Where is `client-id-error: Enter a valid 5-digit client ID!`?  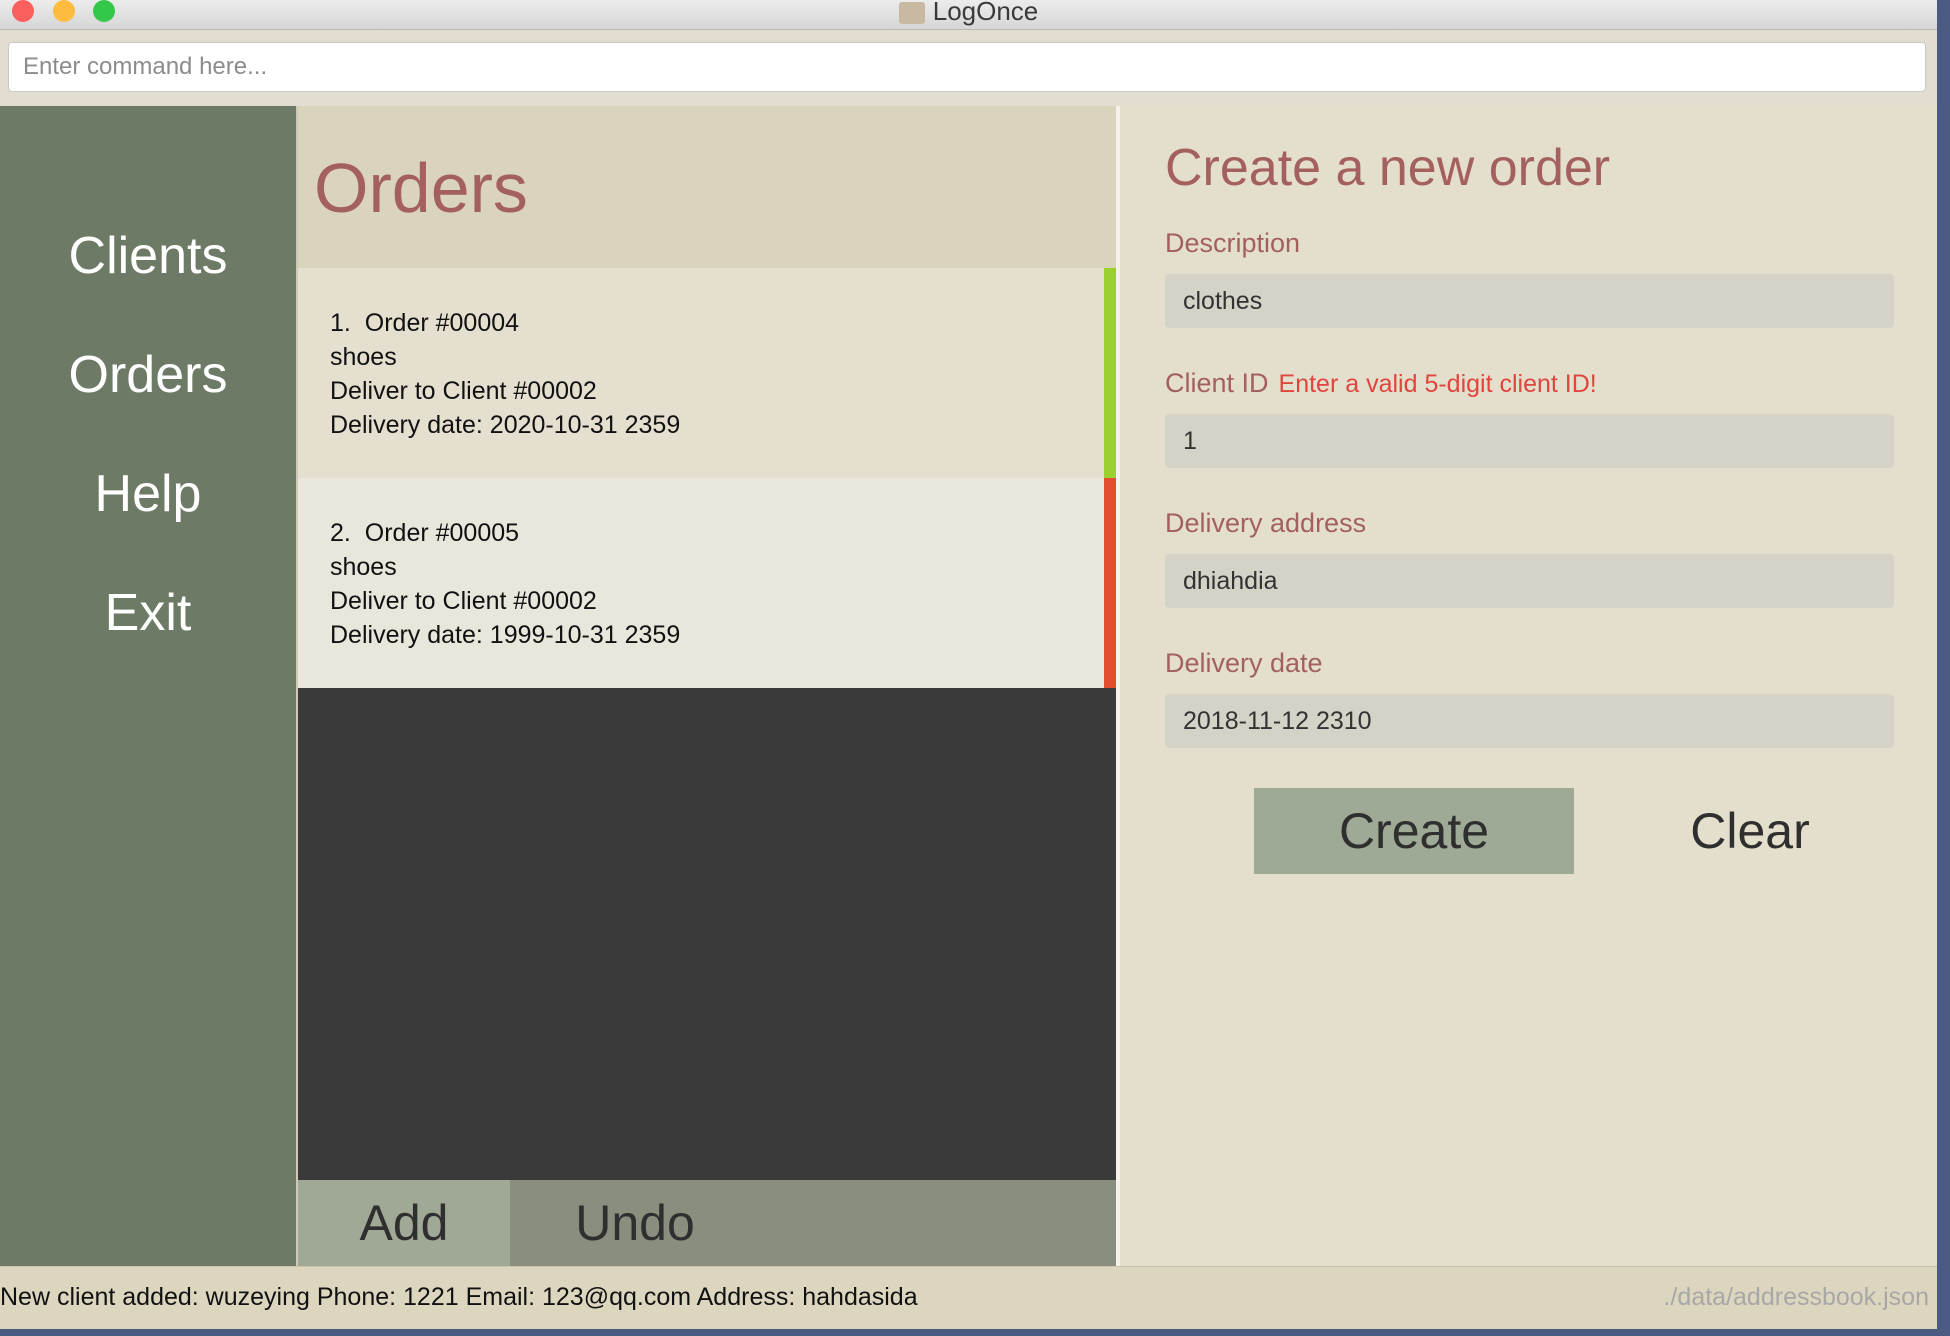
client-id-error: Enter a valid 5-digit client ID! is located at coordinates (1437, 384).